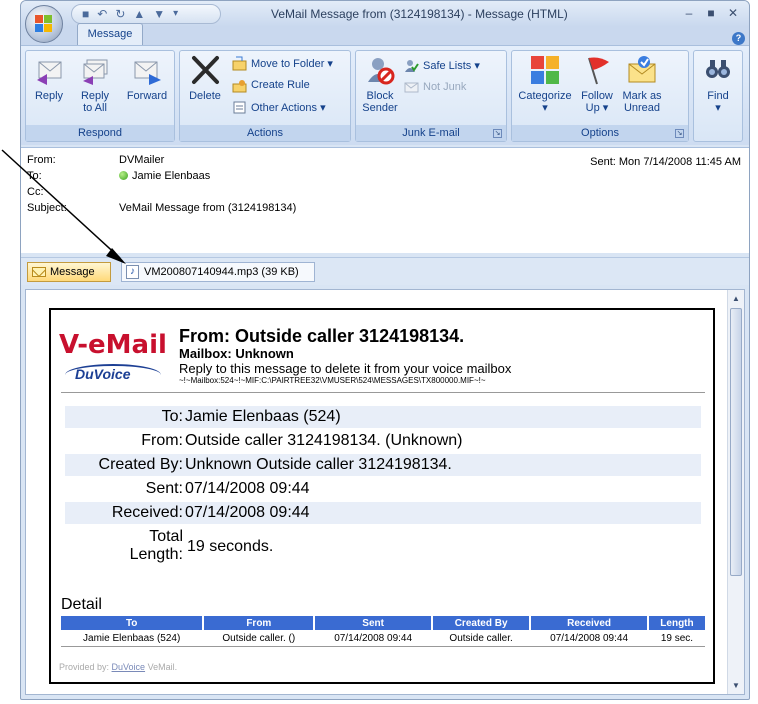 This screenshot has width=758, height=704. What do you see at coordinates (129, 667) in the screenshot?
I see `duvoice-link: DuVoice` at bounding box center [129, 667].